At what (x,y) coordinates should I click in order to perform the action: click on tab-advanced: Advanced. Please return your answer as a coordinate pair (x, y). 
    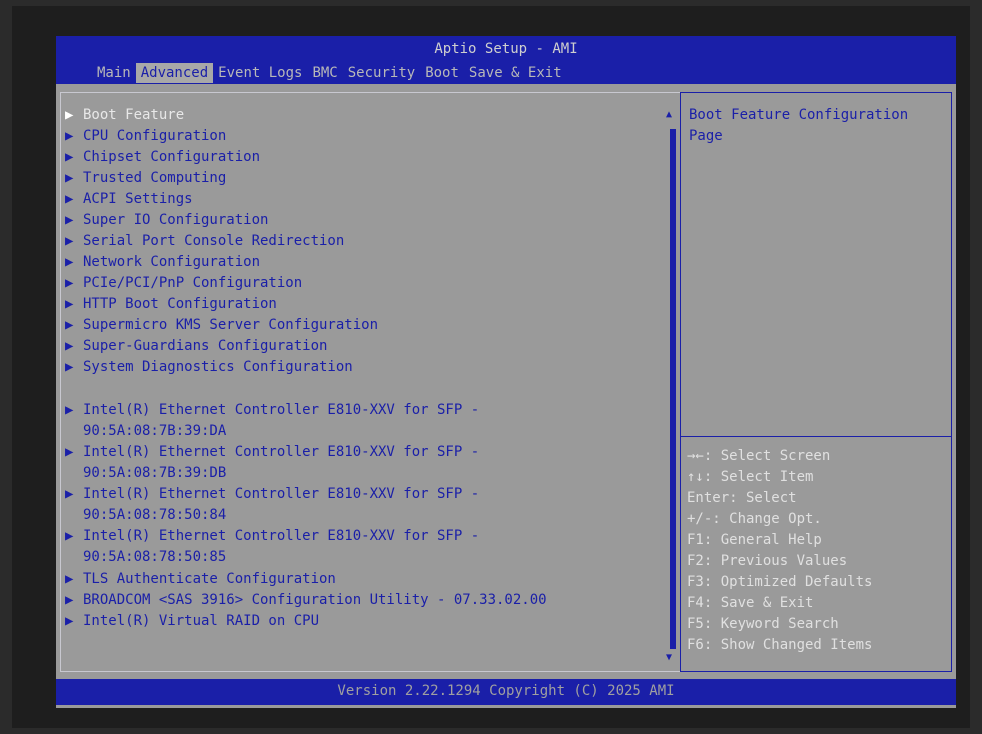
    Looking at the image, I should click on (174, 73).